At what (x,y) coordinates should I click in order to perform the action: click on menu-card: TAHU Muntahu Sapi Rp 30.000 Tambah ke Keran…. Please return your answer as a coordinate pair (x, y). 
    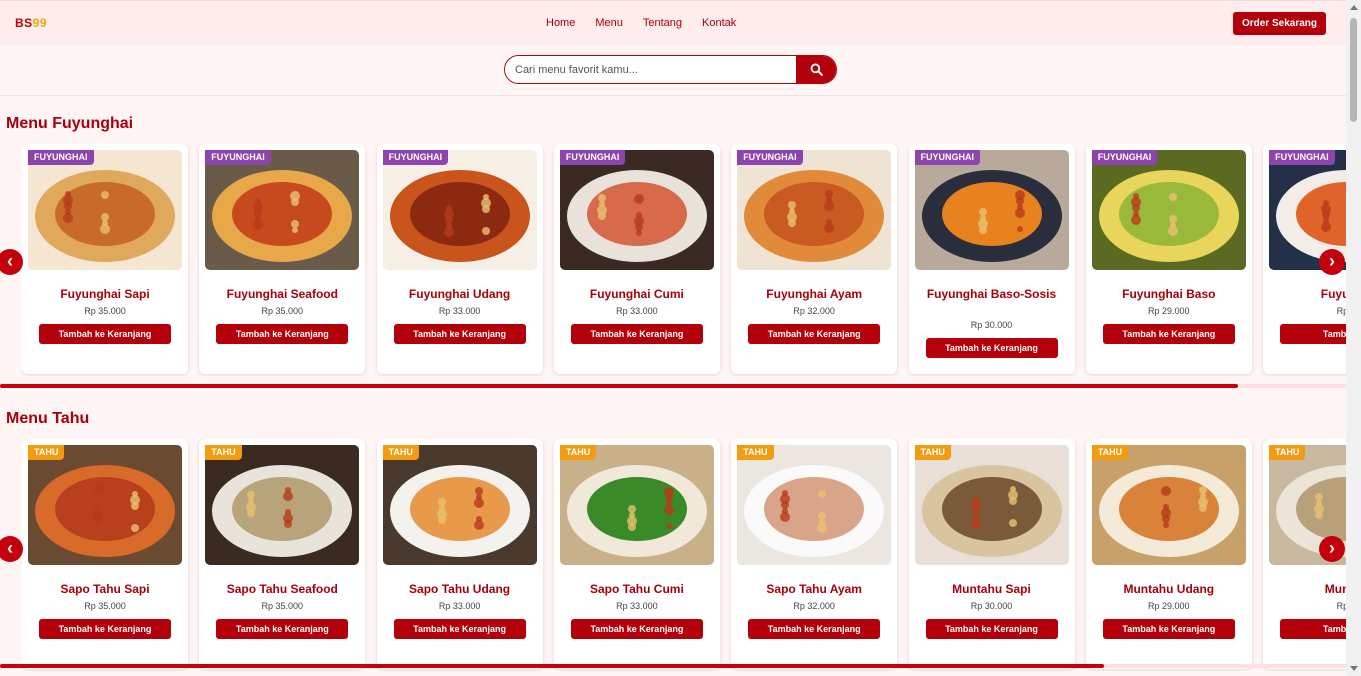
    Looking at the image, I should click on (991, 554).